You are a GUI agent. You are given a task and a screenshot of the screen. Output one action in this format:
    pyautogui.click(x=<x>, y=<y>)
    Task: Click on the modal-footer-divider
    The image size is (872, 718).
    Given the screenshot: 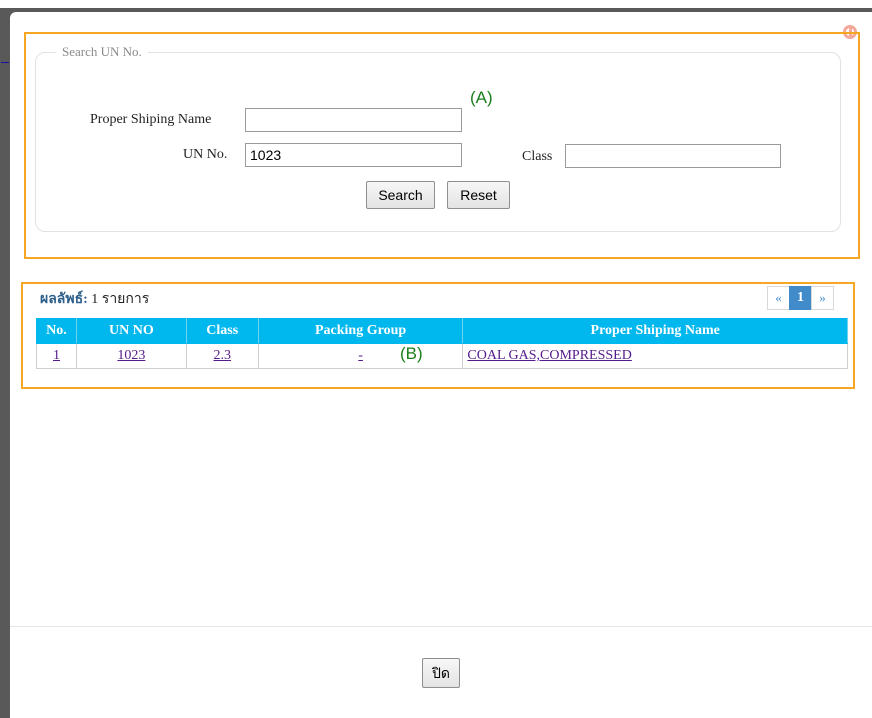 What is the action you would take?
    pyautogui.click(x=441, y=626)
    